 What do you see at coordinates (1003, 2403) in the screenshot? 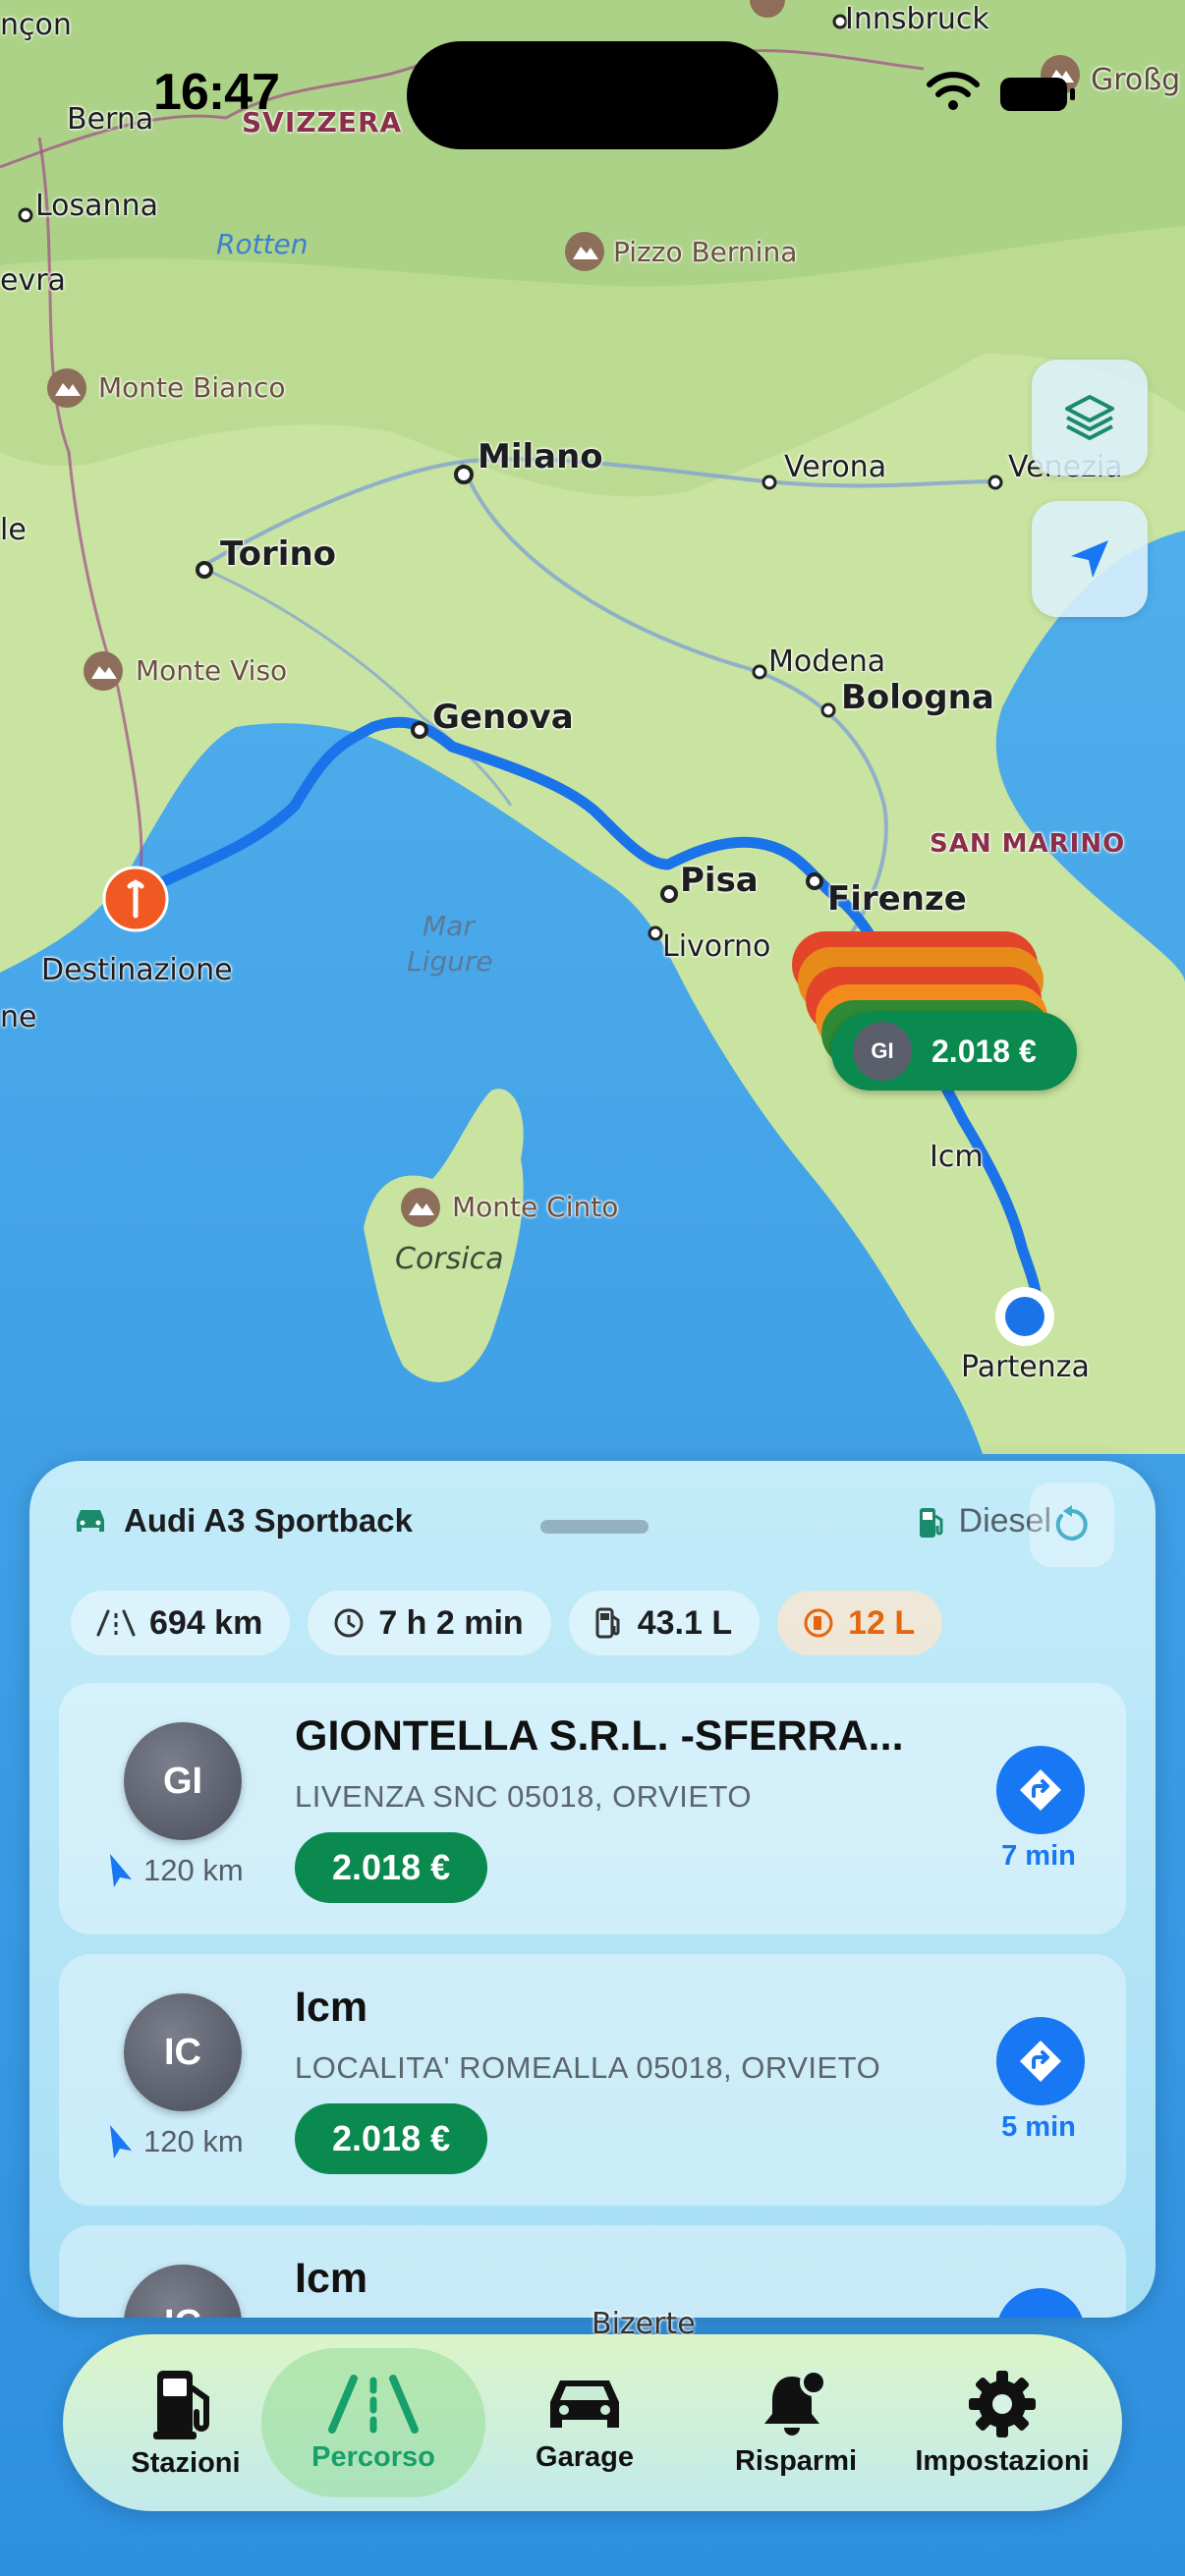
I see `gear-icon` at bounding box center [1003, 2403].